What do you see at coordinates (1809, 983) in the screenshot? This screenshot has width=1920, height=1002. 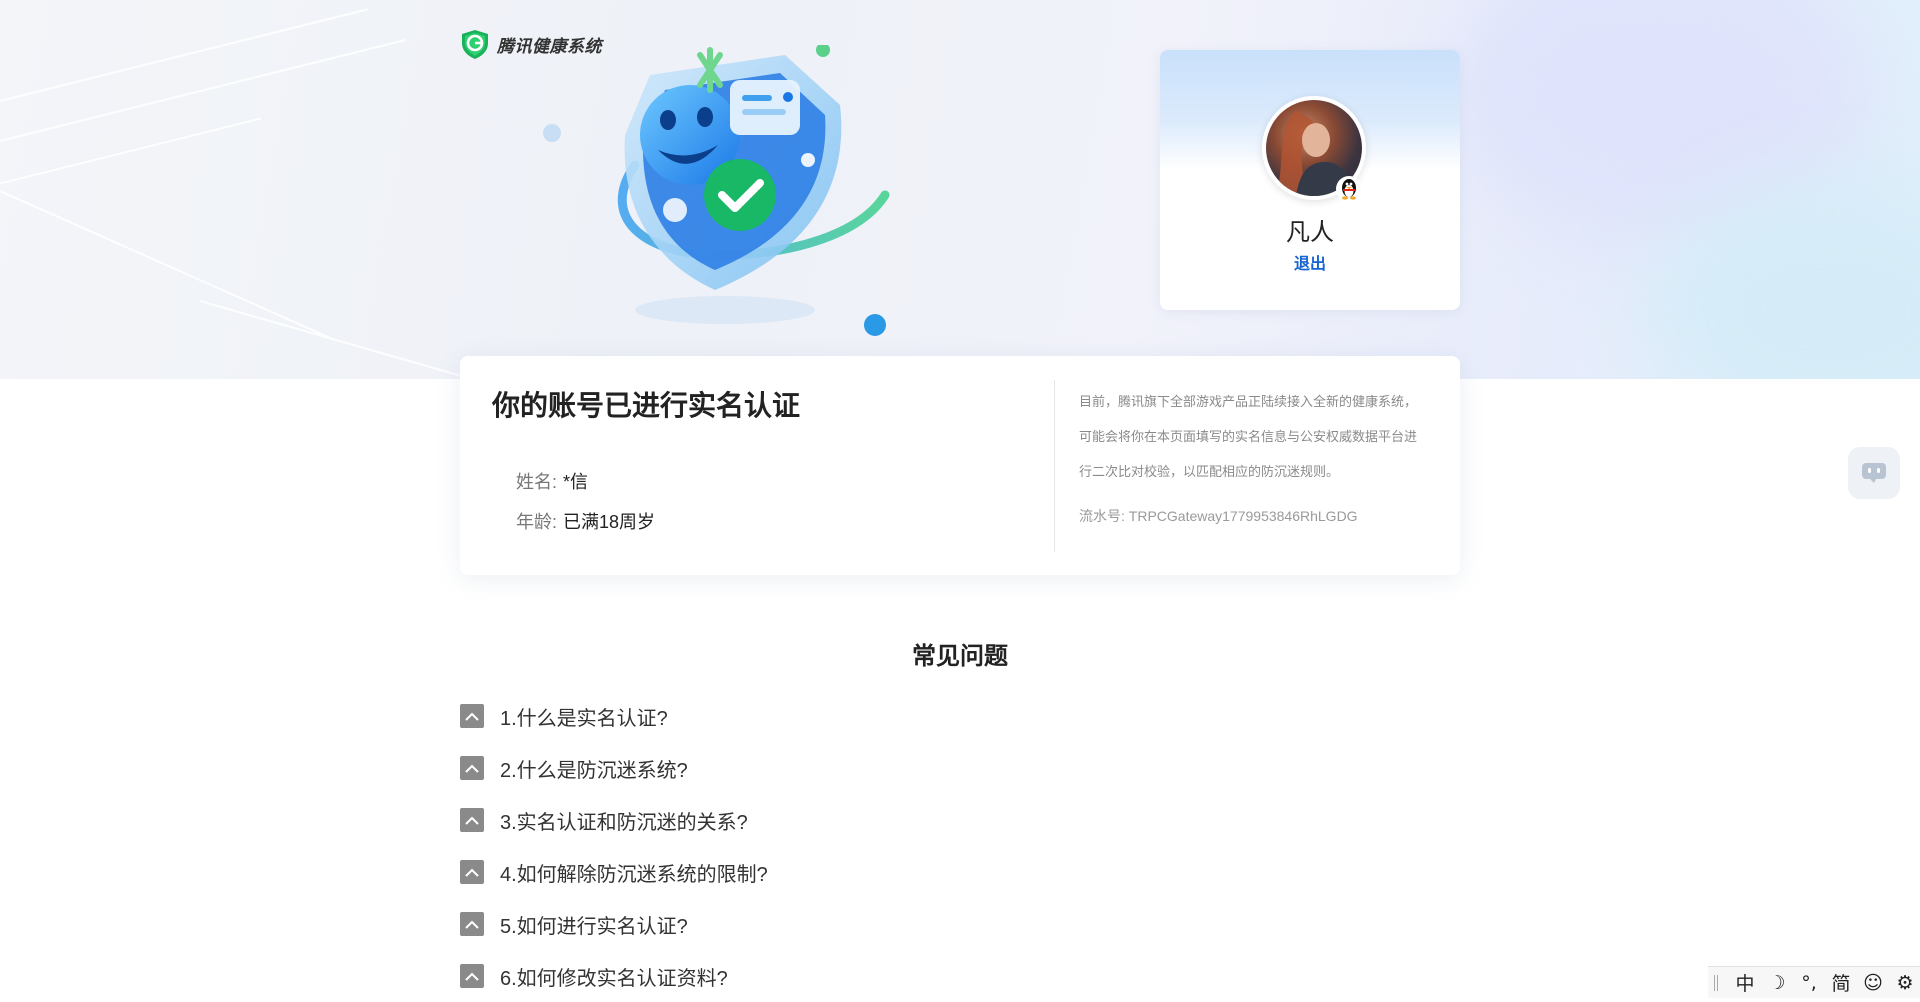 I see `punctuation-icon: °,` at bounding box center [1809, 983].